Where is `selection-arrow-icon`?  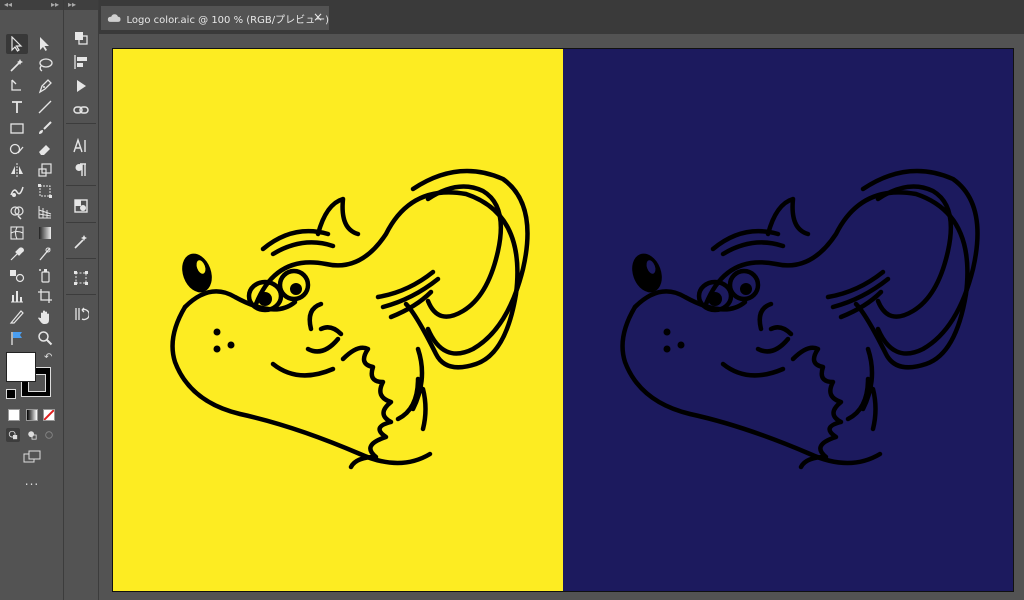 selection-arrow-icon is located at coordinates (17, 44).